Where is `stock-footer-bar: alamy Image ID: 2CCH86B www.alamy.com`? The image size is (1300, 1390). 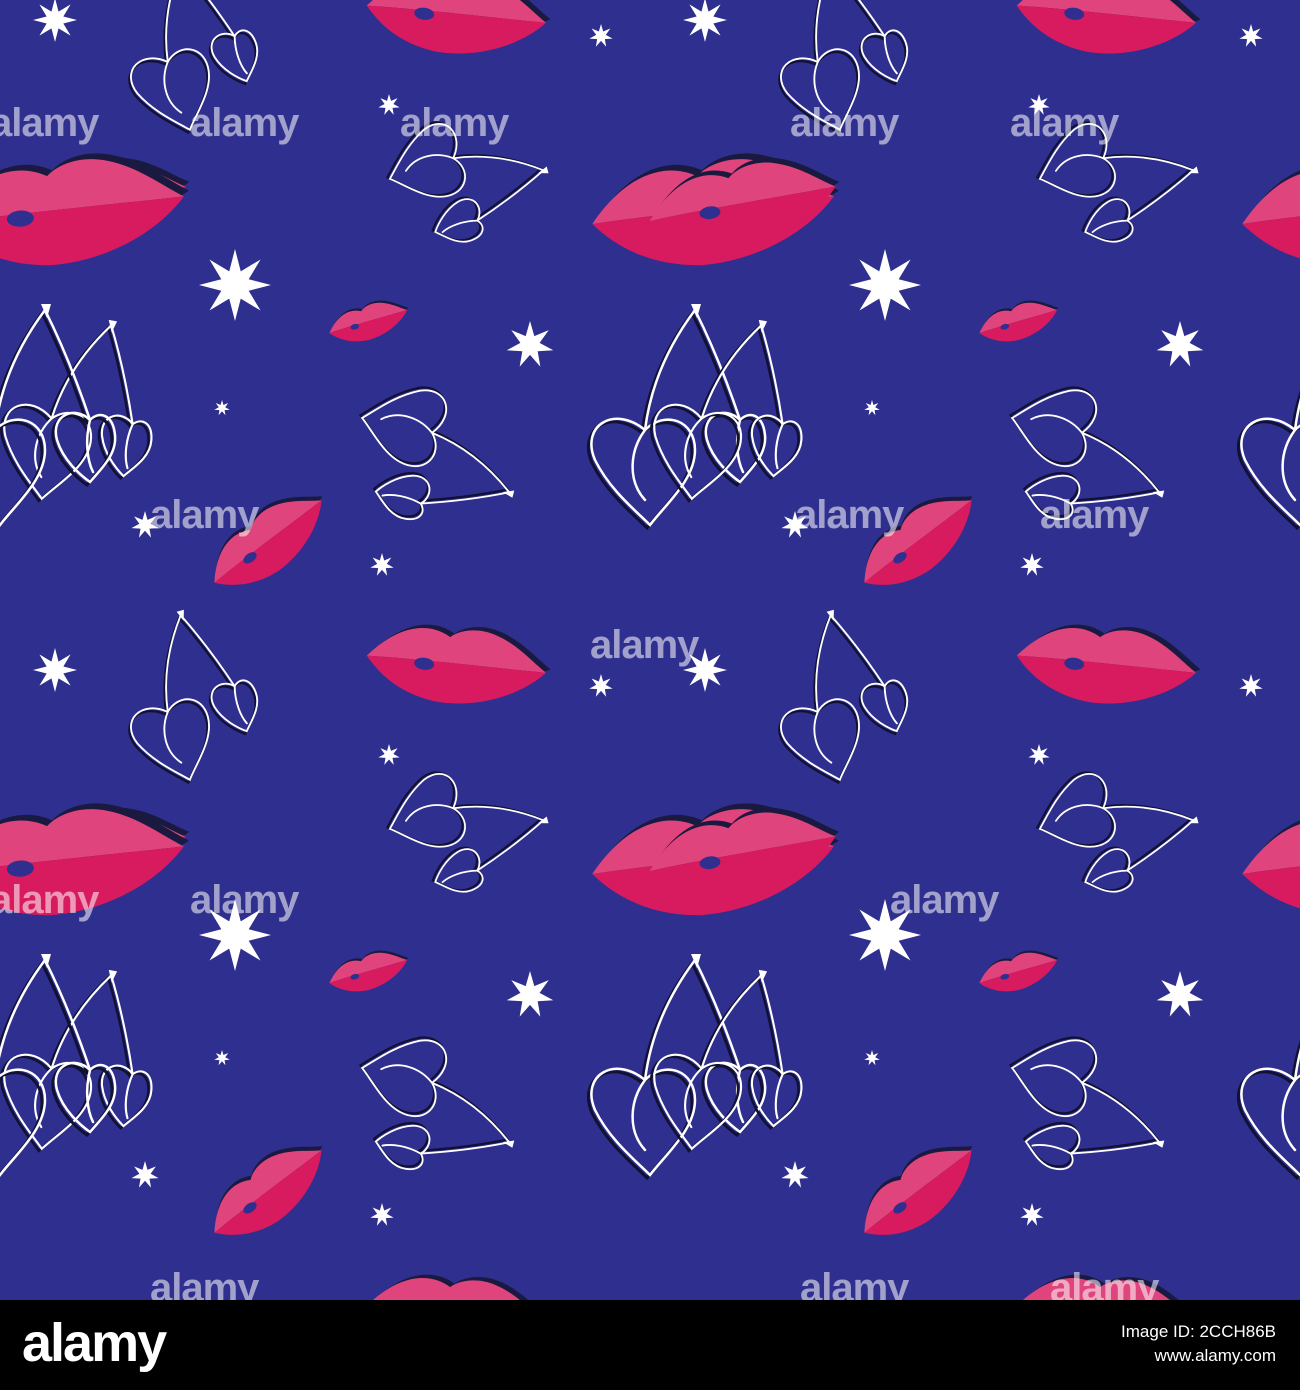
stock-footer-bar: alamy Image ID: 2CCH86B www.alamy.com is located at coordinates (650, 1345).